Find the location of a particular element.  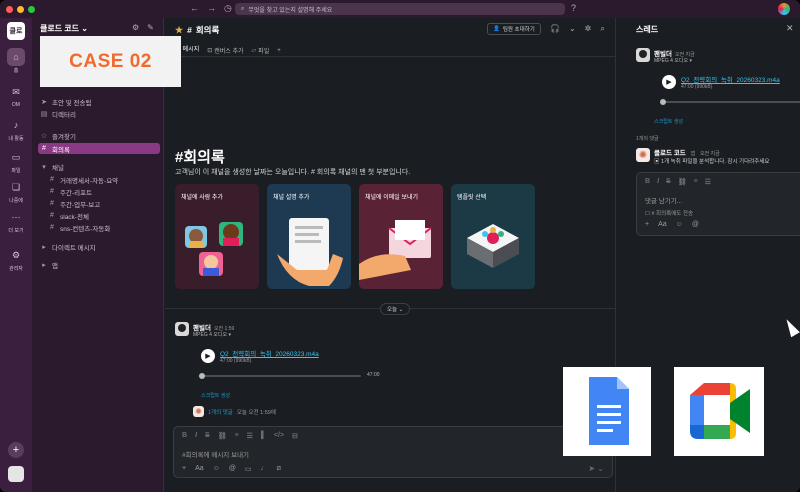

minimize-window-button is located at coordinates (20, 9).